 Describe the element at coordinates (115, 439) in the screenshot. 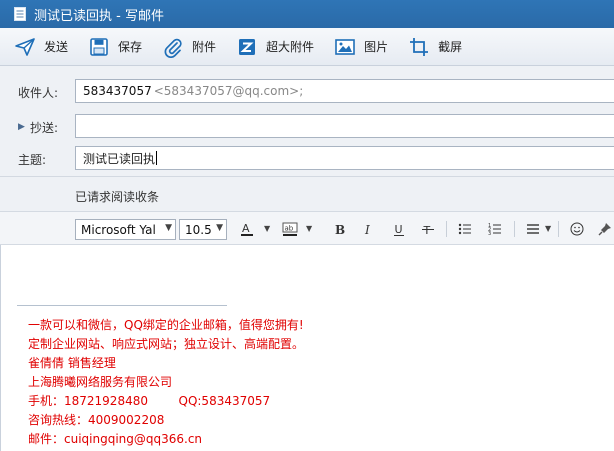

I see `signature-line: 邮件：cuiqingqing@qq366.cn` at that location.